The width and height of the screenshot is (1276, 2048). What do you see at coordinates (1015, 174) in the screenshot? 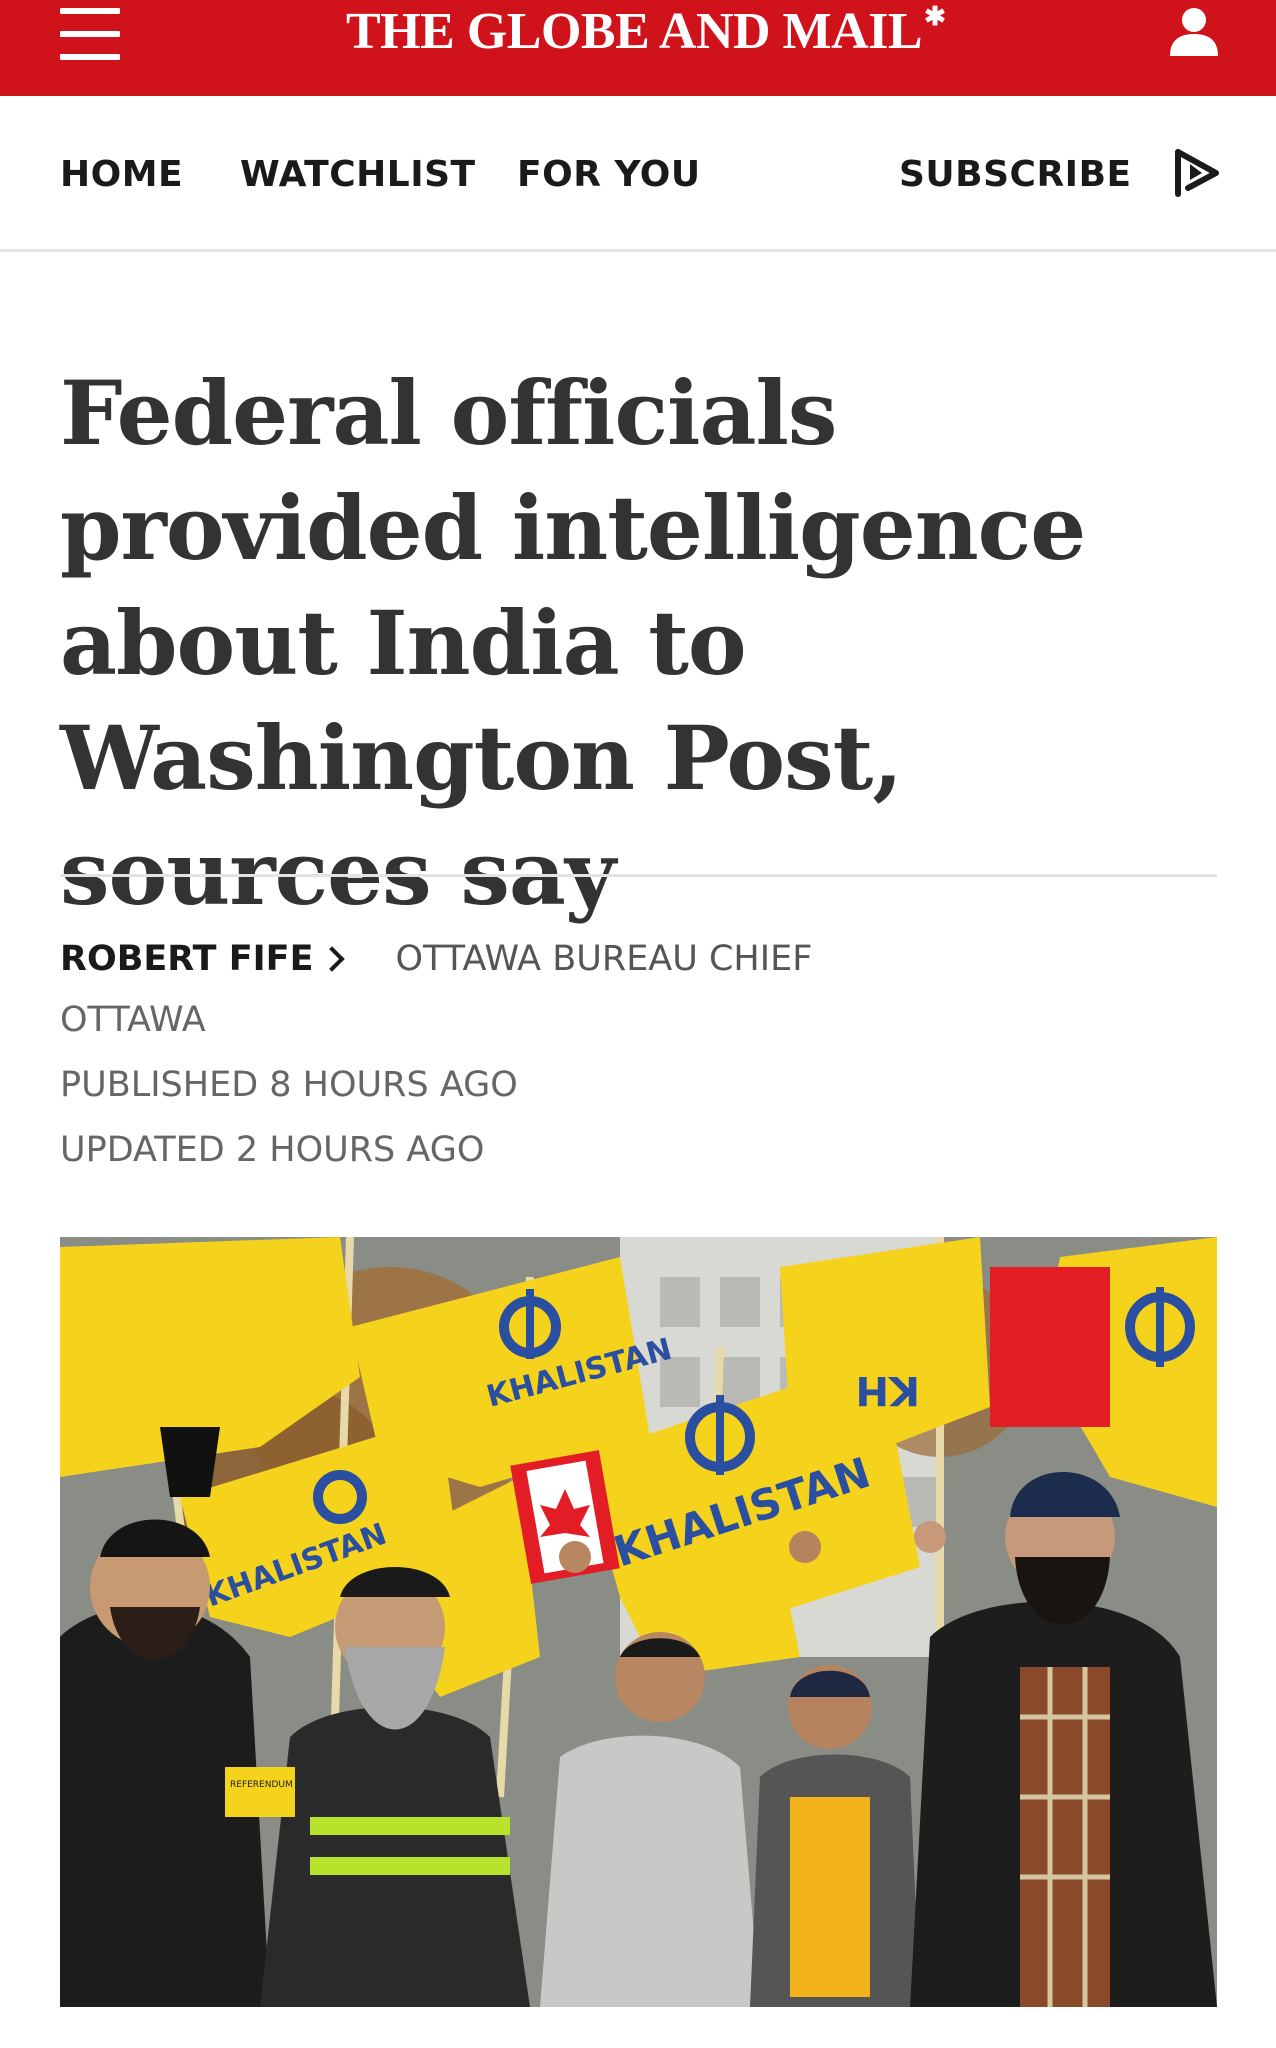
I see `subscribe-link: SUBSCRIBE` at bounding box center [1015, 174].